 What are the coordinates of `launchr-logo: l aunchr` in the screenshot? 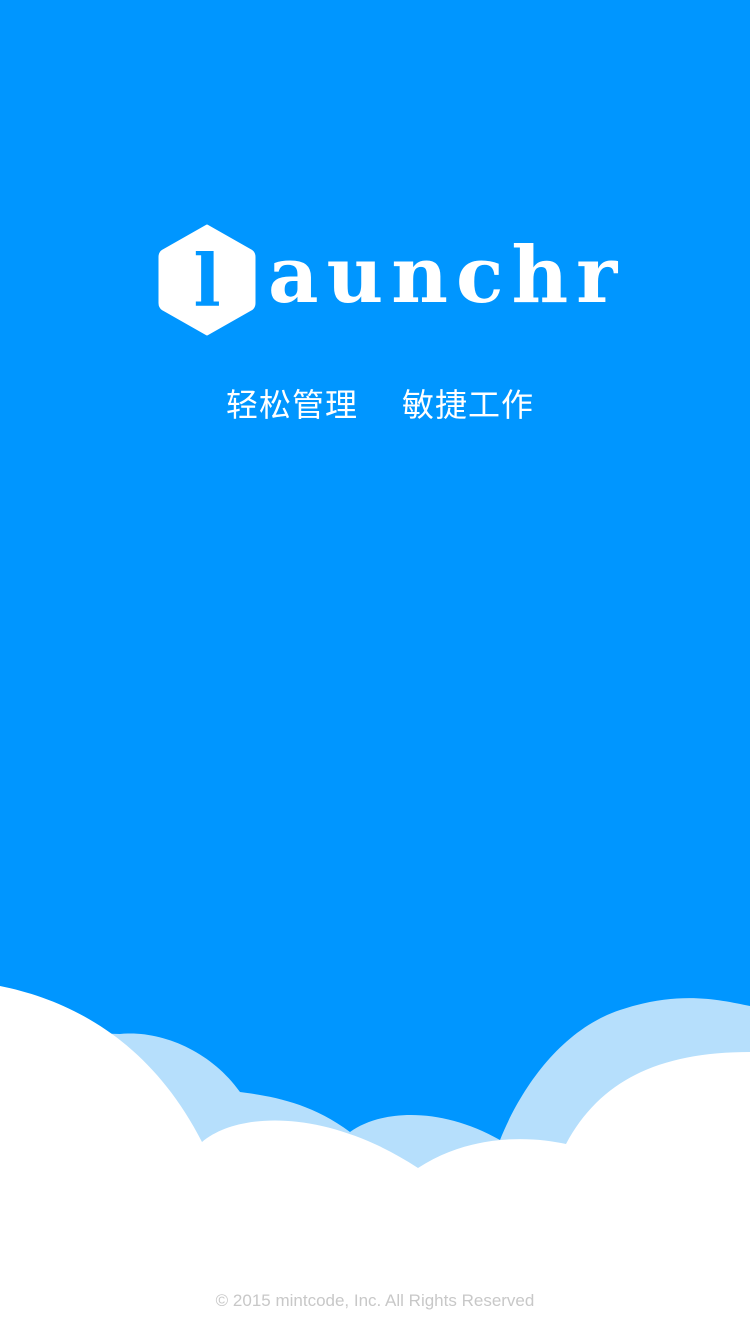 It's located at (387, 282).